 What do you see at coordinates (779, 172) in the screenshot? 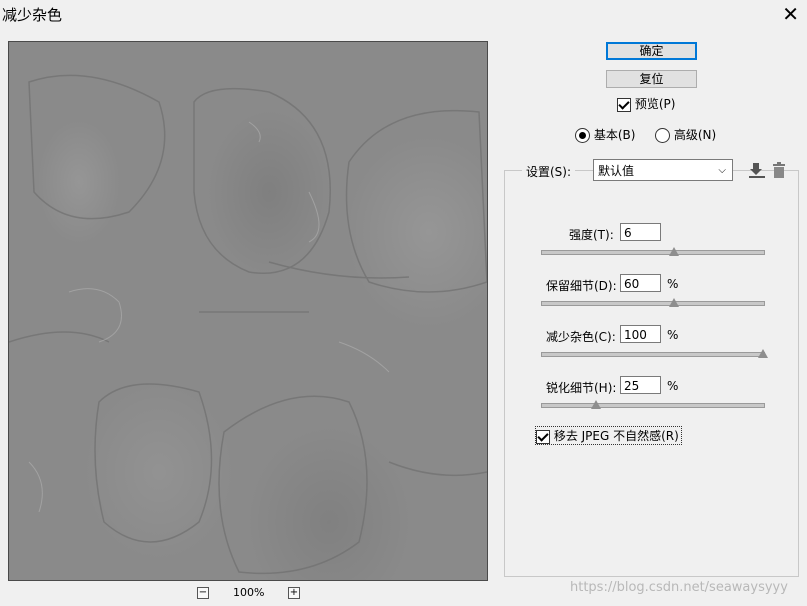
I see `trash-icon` at bounding box center [779, 172].